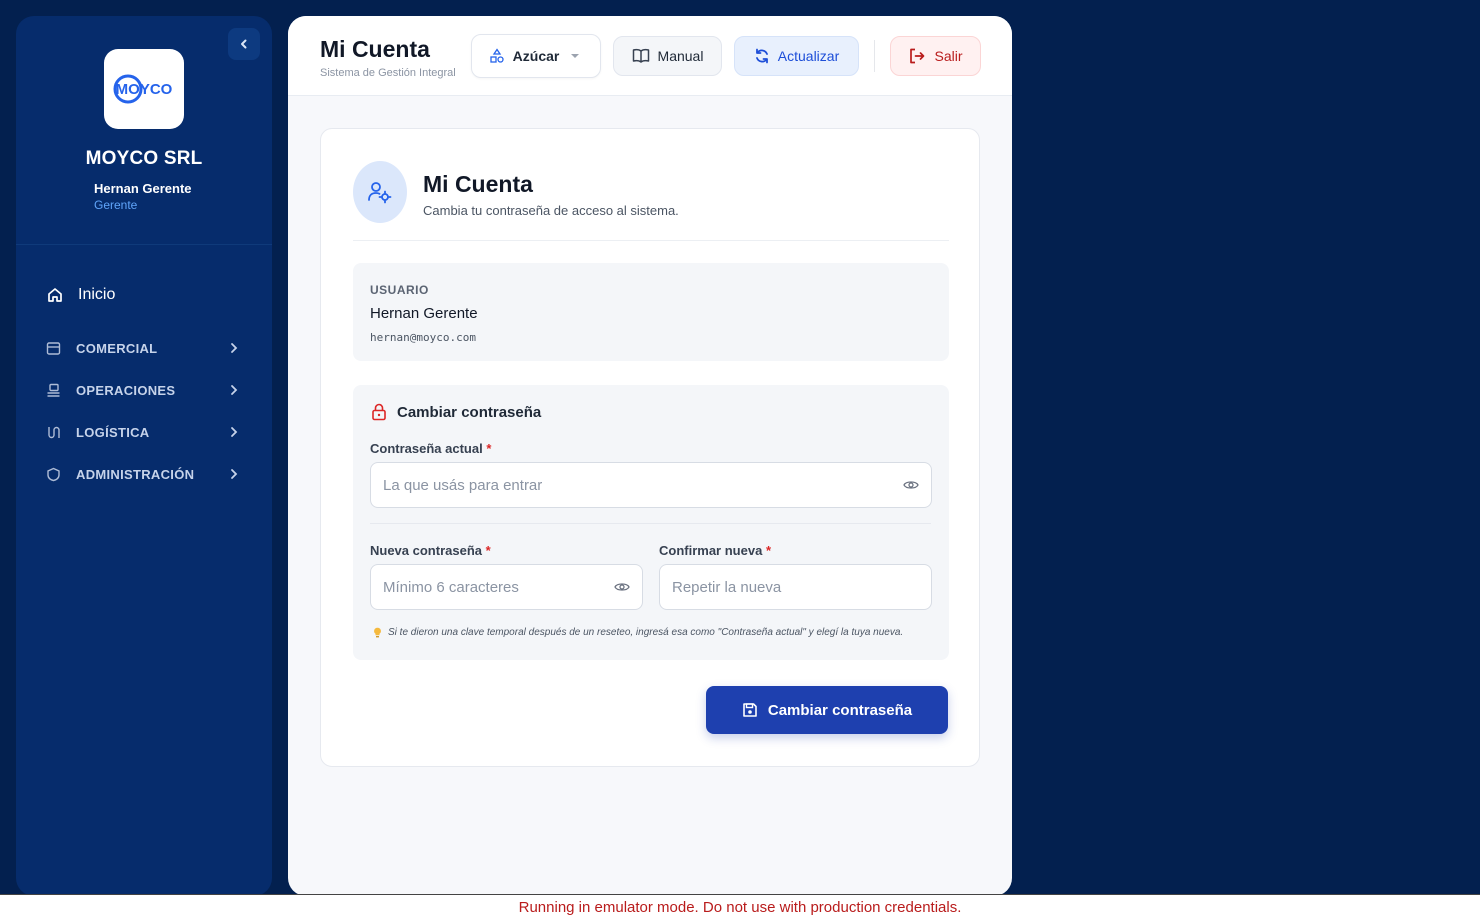 This screenshot has width=1480, height=920. I want to click on refresh-button: Actualizar, so click(796, 56).